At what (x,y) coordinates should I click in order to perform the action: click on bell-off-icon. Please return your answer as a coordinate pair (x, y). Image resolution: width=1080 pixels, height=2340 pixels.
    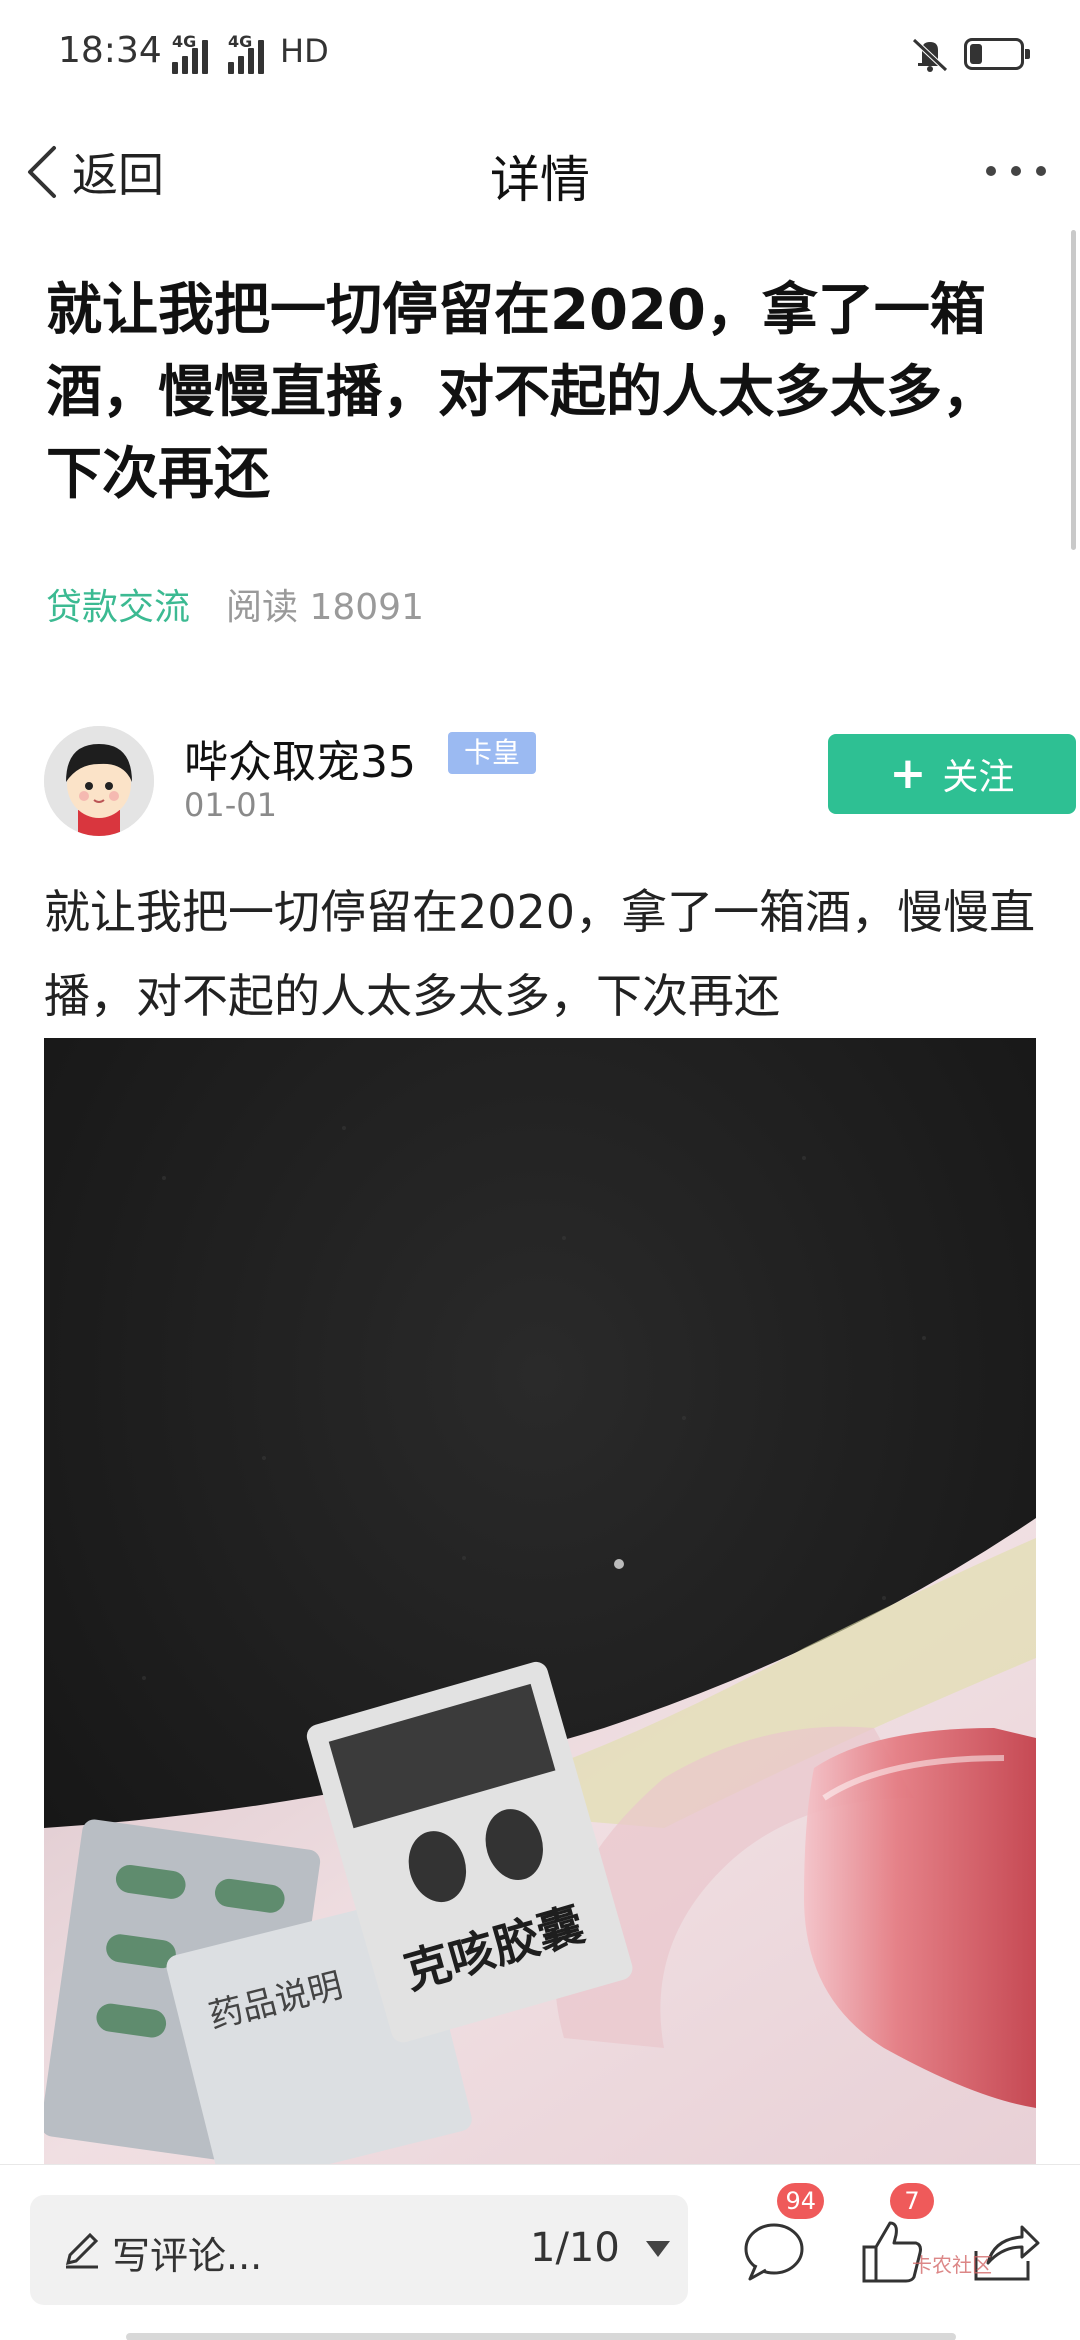
    Looking at the image, I should click on (930, 55).